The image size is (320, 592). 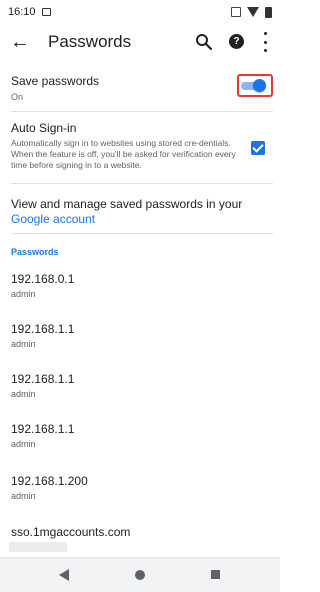 What do you see at coordinates (53, 219) in the screenshot?
I see `google-account-link: Google account` at bounding box center [53, 219].